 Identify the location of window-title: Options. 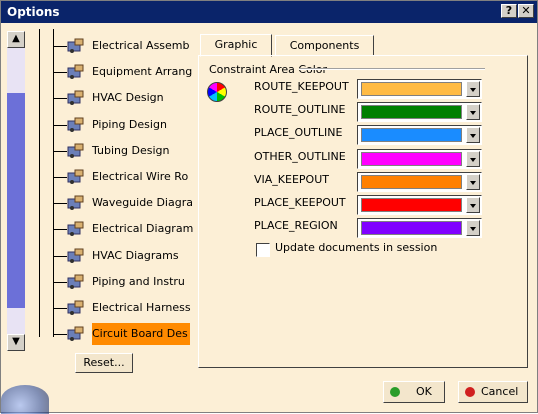
(33, 12).